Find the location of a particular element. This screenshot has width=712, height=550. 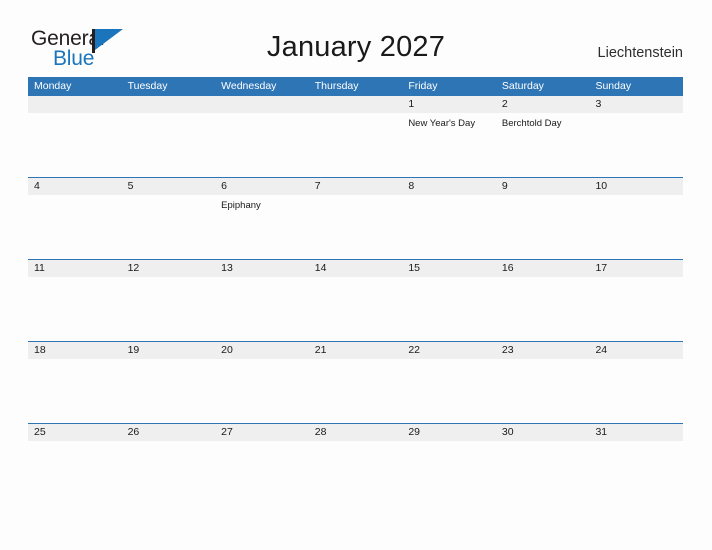

week-row: 4 5 6 Epiphany 7 8 9 10 is located at coordinates (355, 218).